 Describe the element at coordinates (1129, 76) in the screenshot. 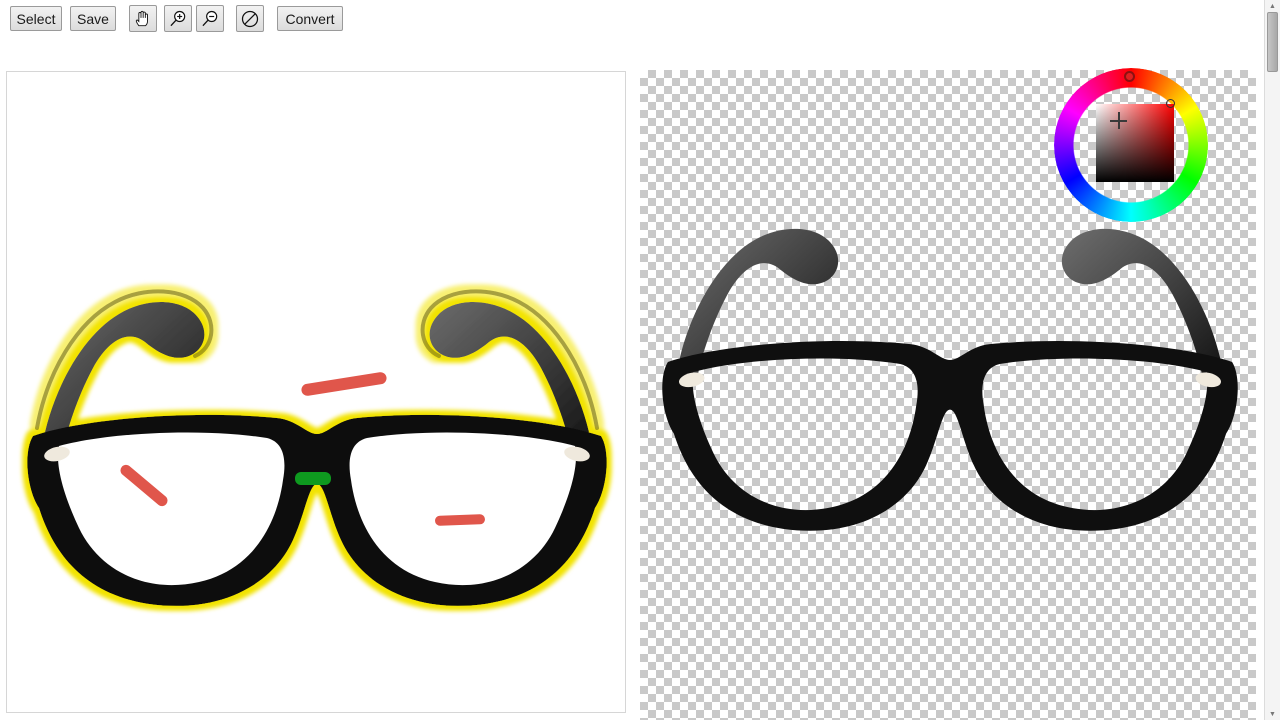

I see `hue-marker-handle` at that location.